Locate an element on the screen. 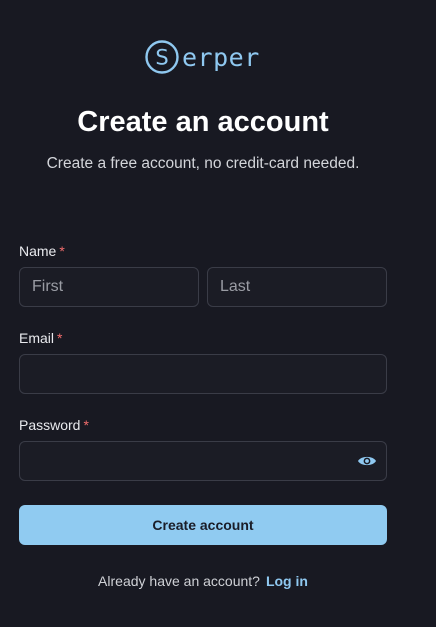 Image resolution: width=436 pixels, height=627 pixels. show-password-toggle is located at coordinates (367, 461).